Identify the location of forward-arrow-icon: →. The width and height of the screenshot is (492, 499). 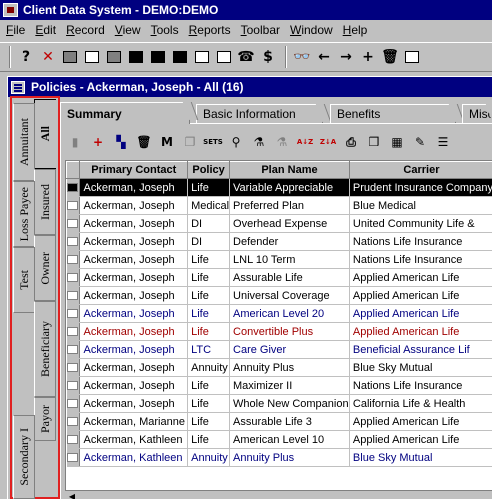
(346, 57).